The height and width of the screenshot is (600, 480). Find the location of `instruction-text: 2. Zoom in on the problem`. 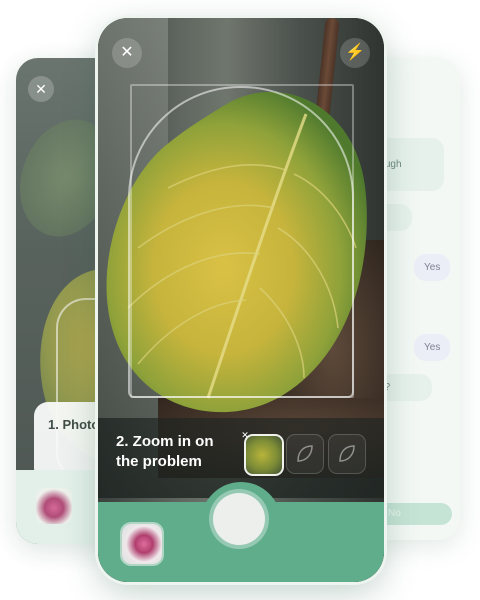

instruction-text: 2. Zoom in on the problem is located at coordinates (165, 451).